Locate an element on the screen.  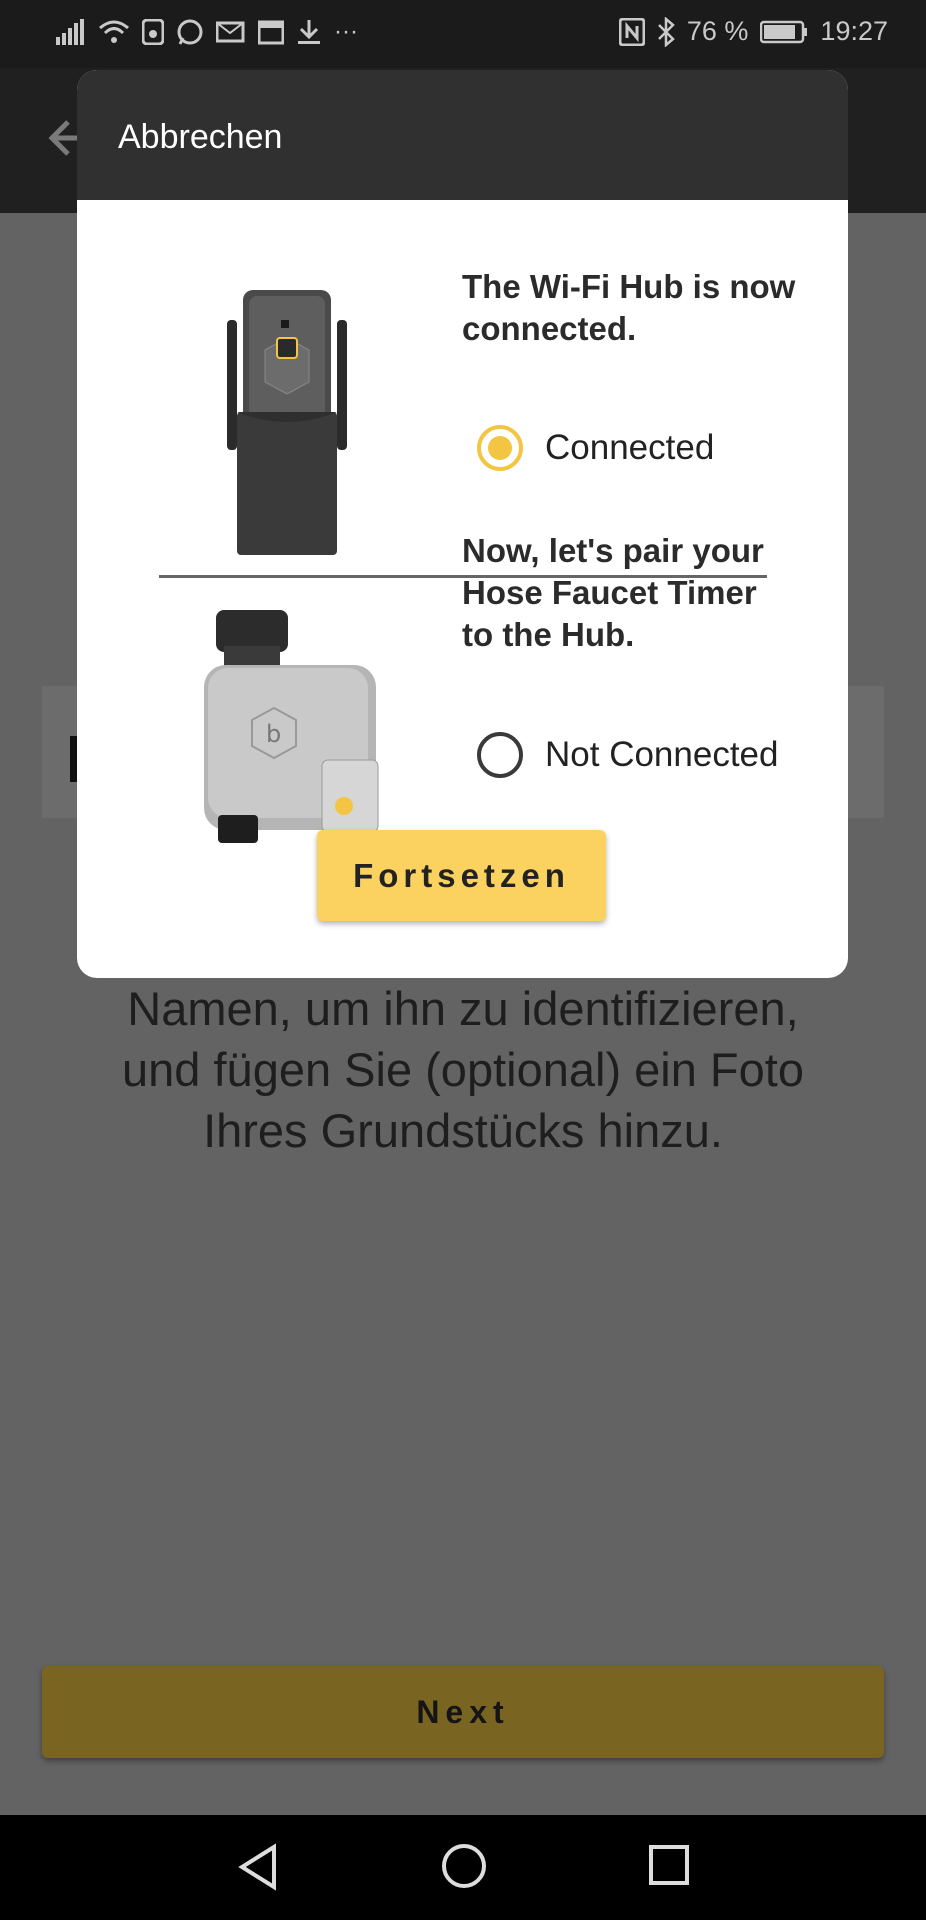
wifi-hub-image is located at coordinates (287, 422).